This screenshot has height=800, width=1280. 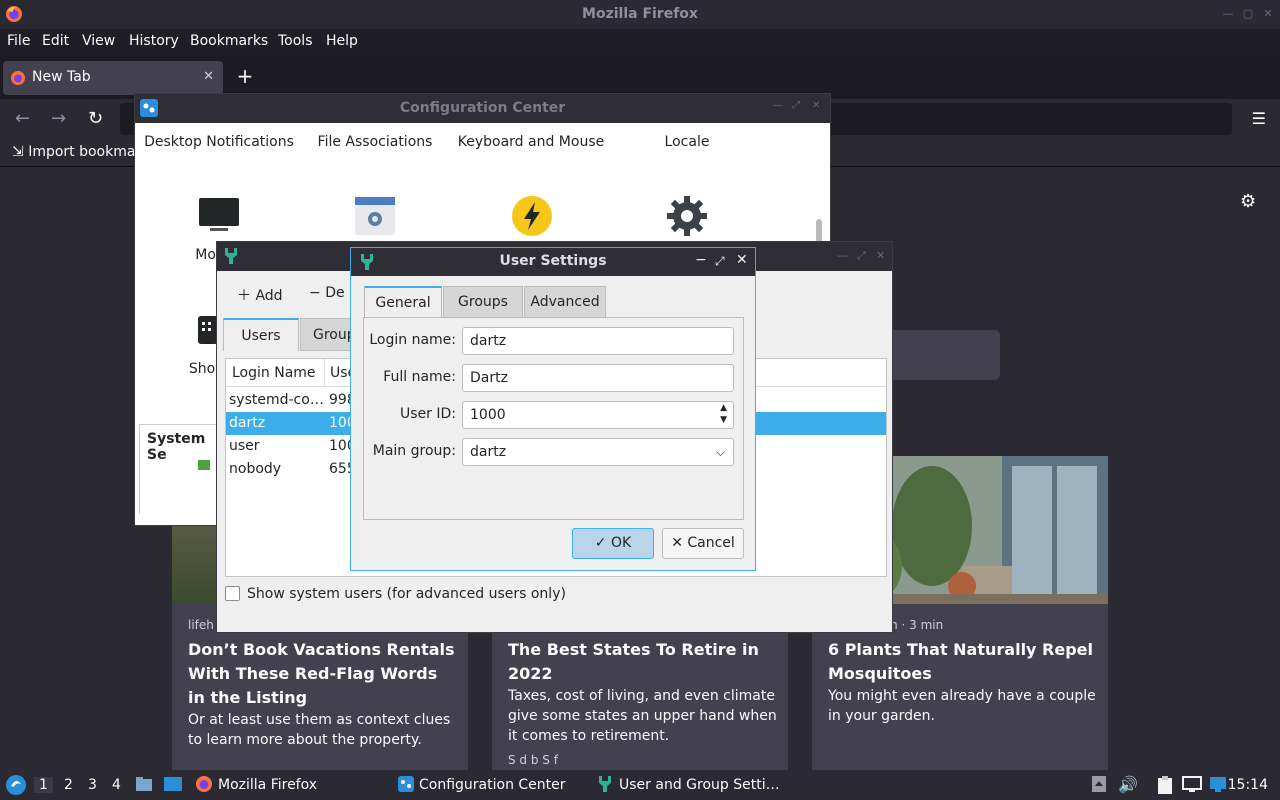 What do you see at coordinates (687, 142) in the screenshot?
I see `cc-item-locale: Locale` at bounding box center [687, 142].